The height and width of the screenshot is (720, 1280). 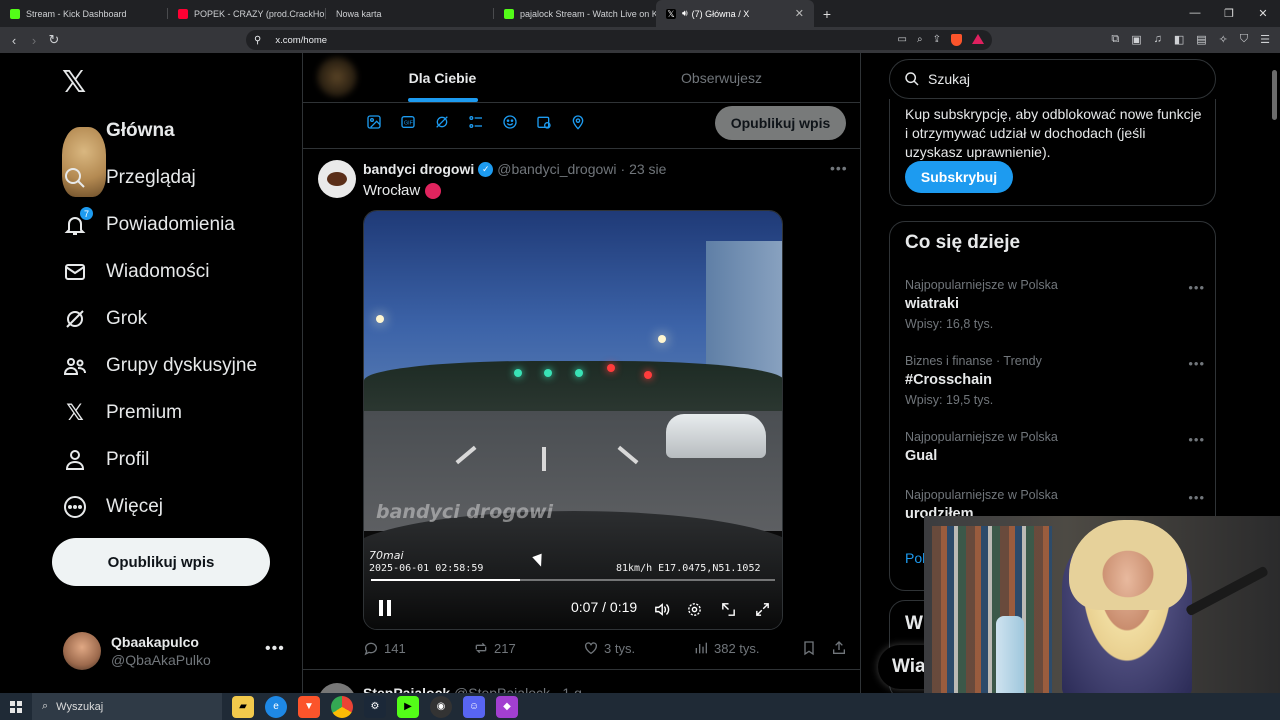 What do you see at coordinates (426, 568) in the screenshot?
I see `dashcam-timestamp: 2025-06-01 02:58:59` at bounding box center [426, 568].